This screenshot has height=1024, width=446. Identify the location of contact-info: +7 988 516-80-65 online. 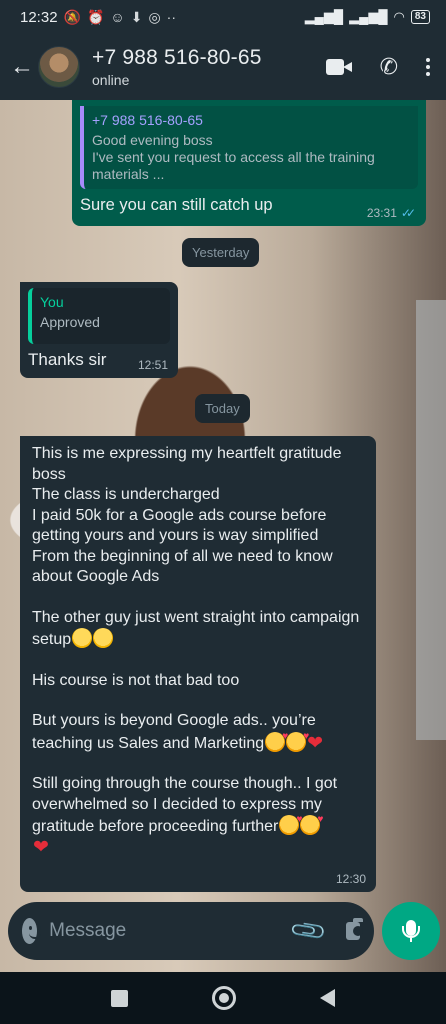
(177, 67).